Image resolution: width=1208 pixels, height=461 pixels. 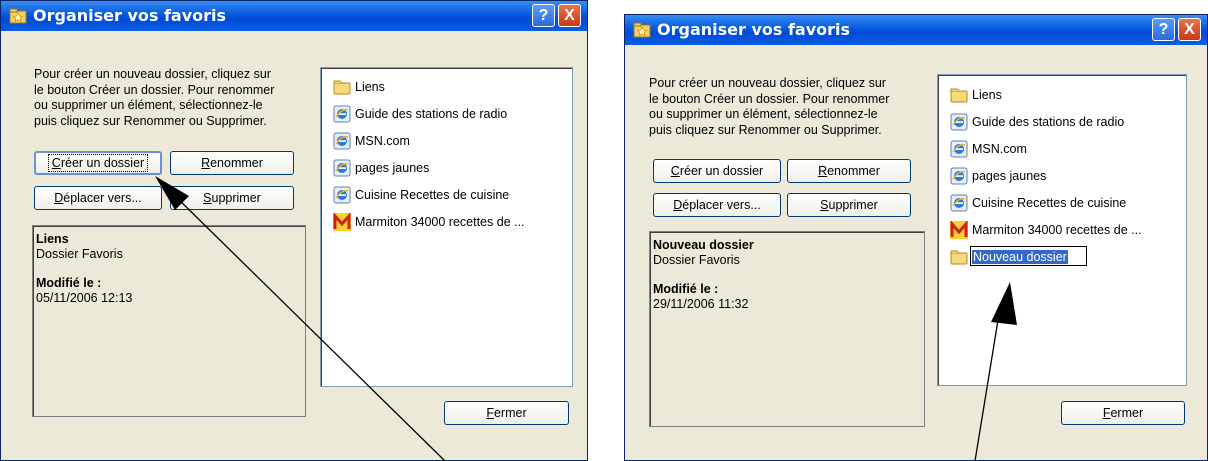 What do you see at coordinates (308, 326) in the screenshot?
I see `arrow-line-left` at bounding box center [308, 326].